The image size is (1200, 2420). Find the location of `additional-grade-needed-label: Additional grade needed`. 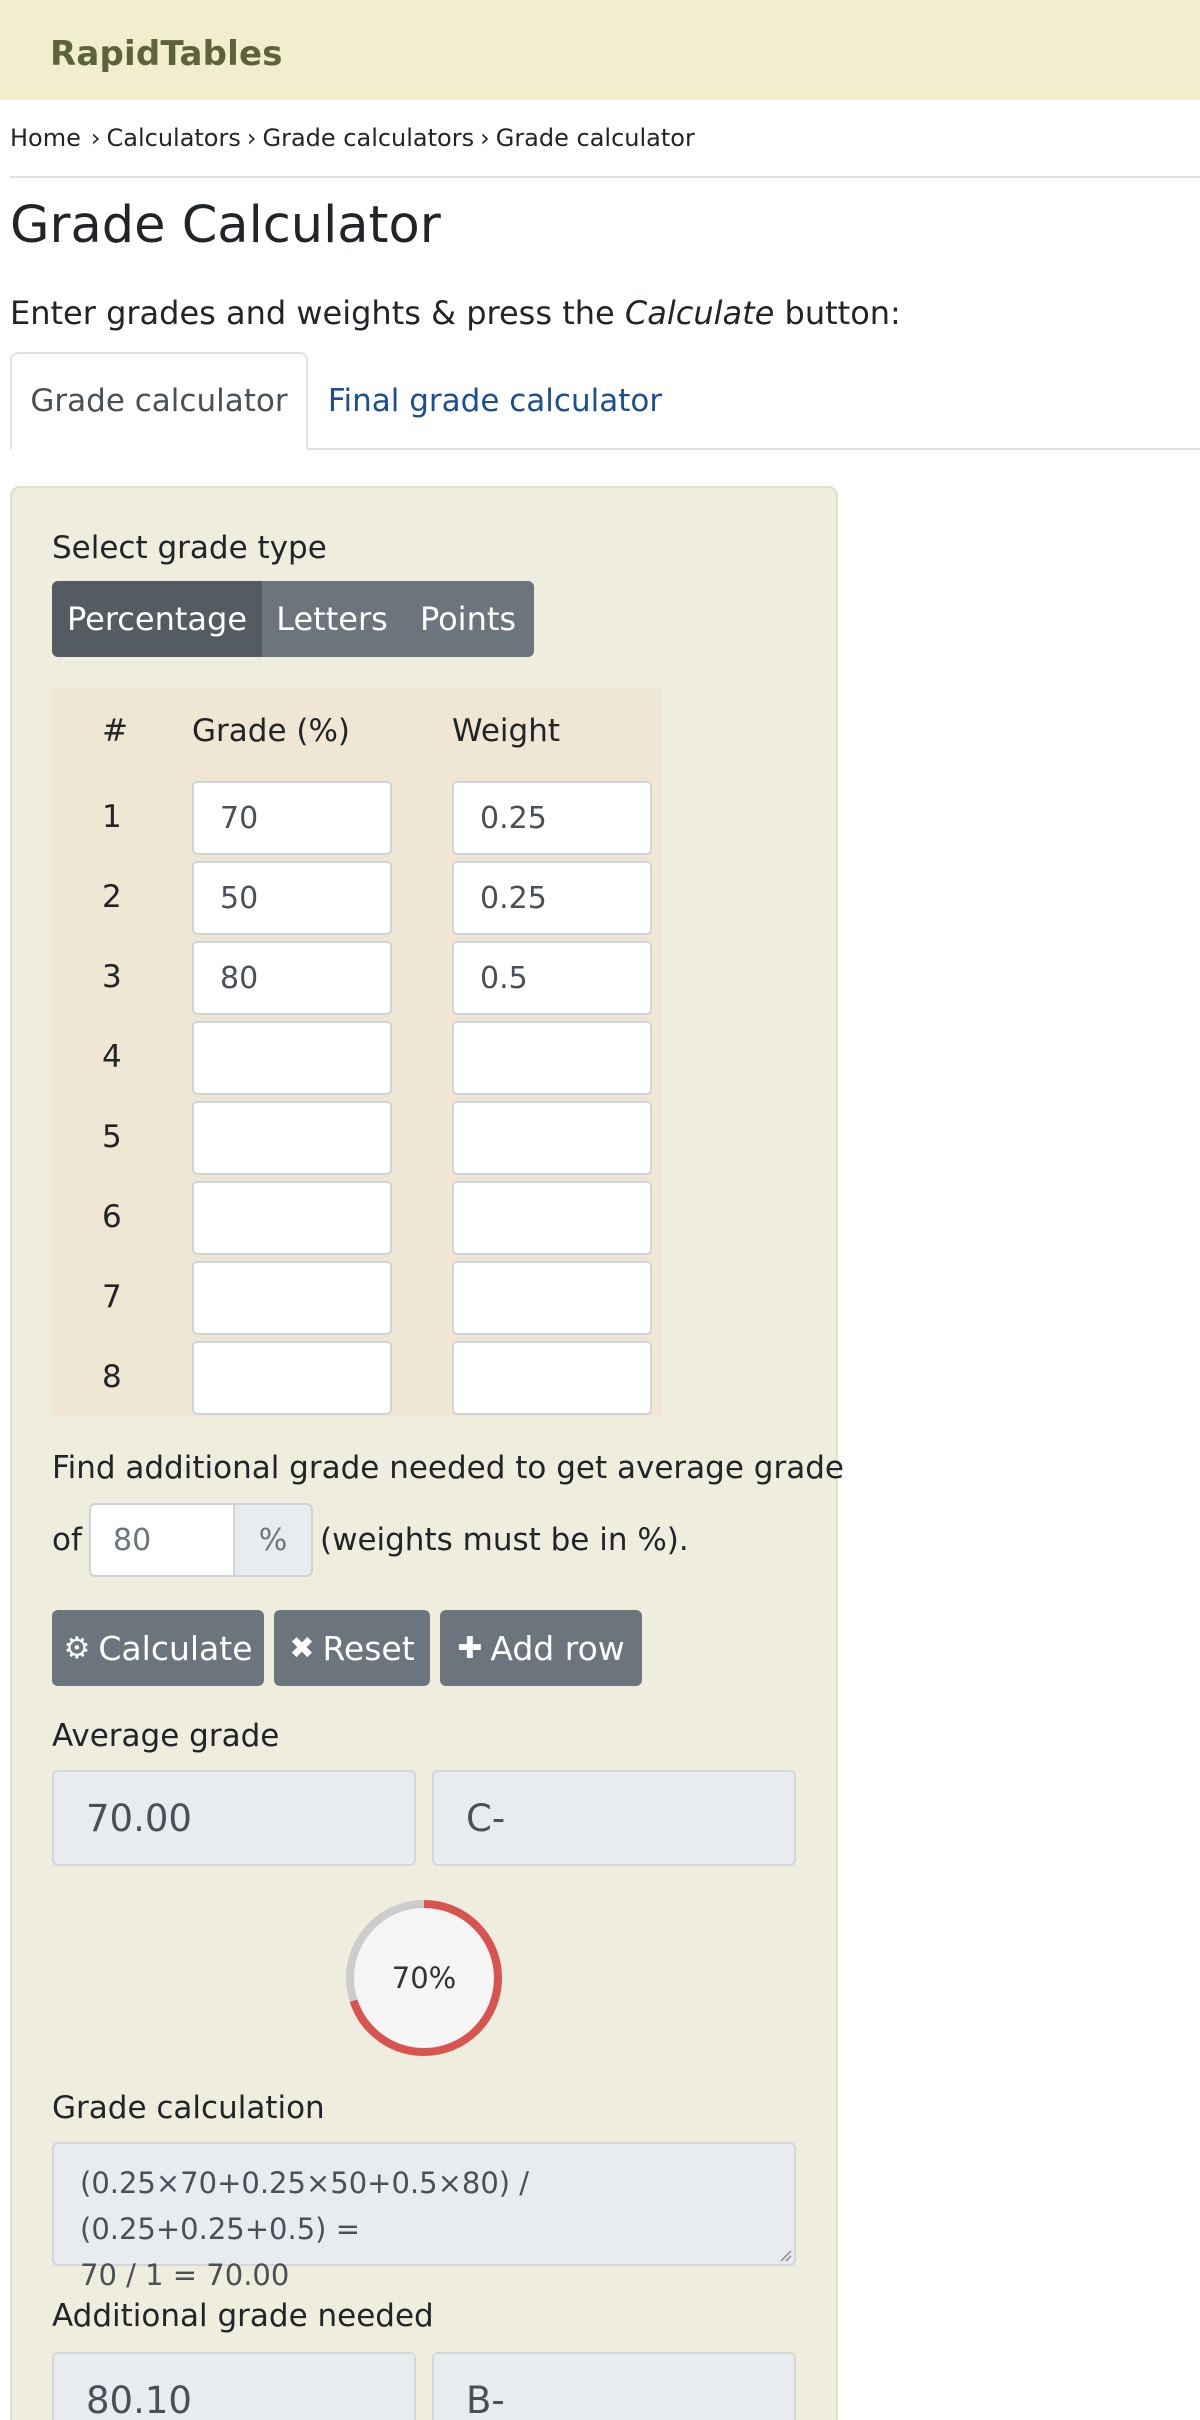

additional-grade-needed-label: Additional grade needed is located at coordinates (243, 2316).